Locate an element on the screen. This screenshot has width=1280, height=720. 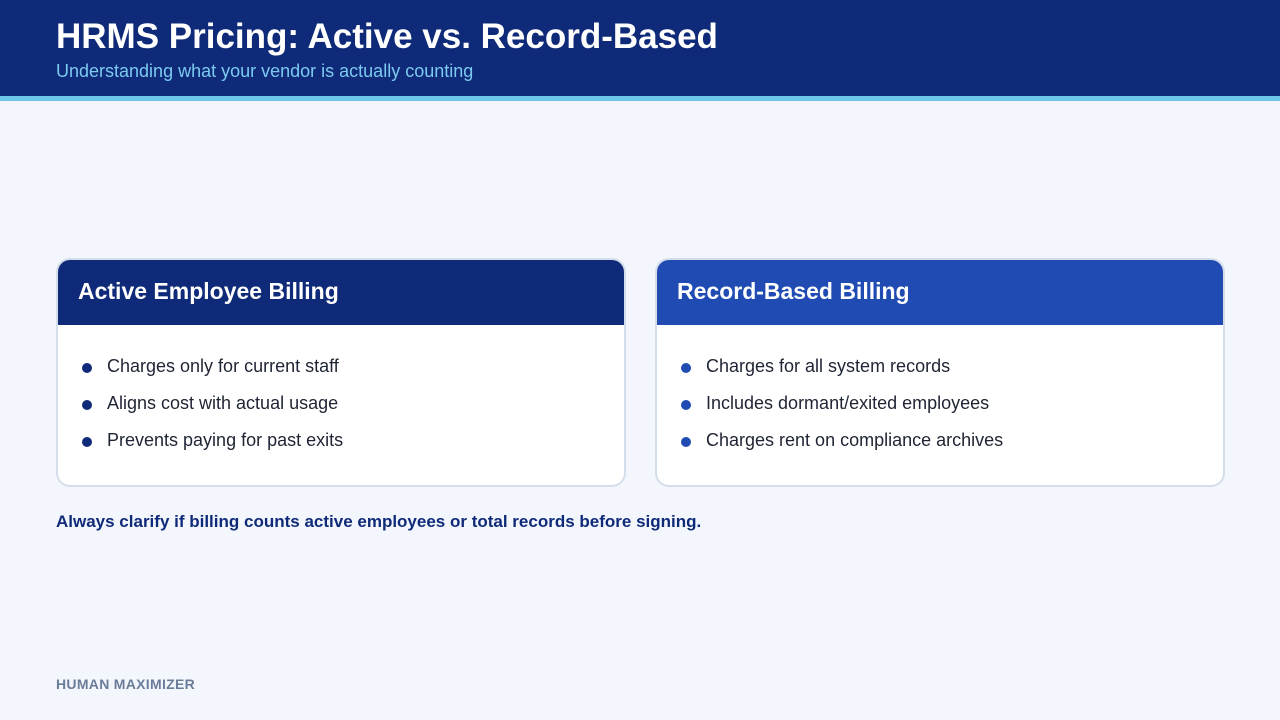
card-header: Active Employee Billing is located at coordinates (341, 292).